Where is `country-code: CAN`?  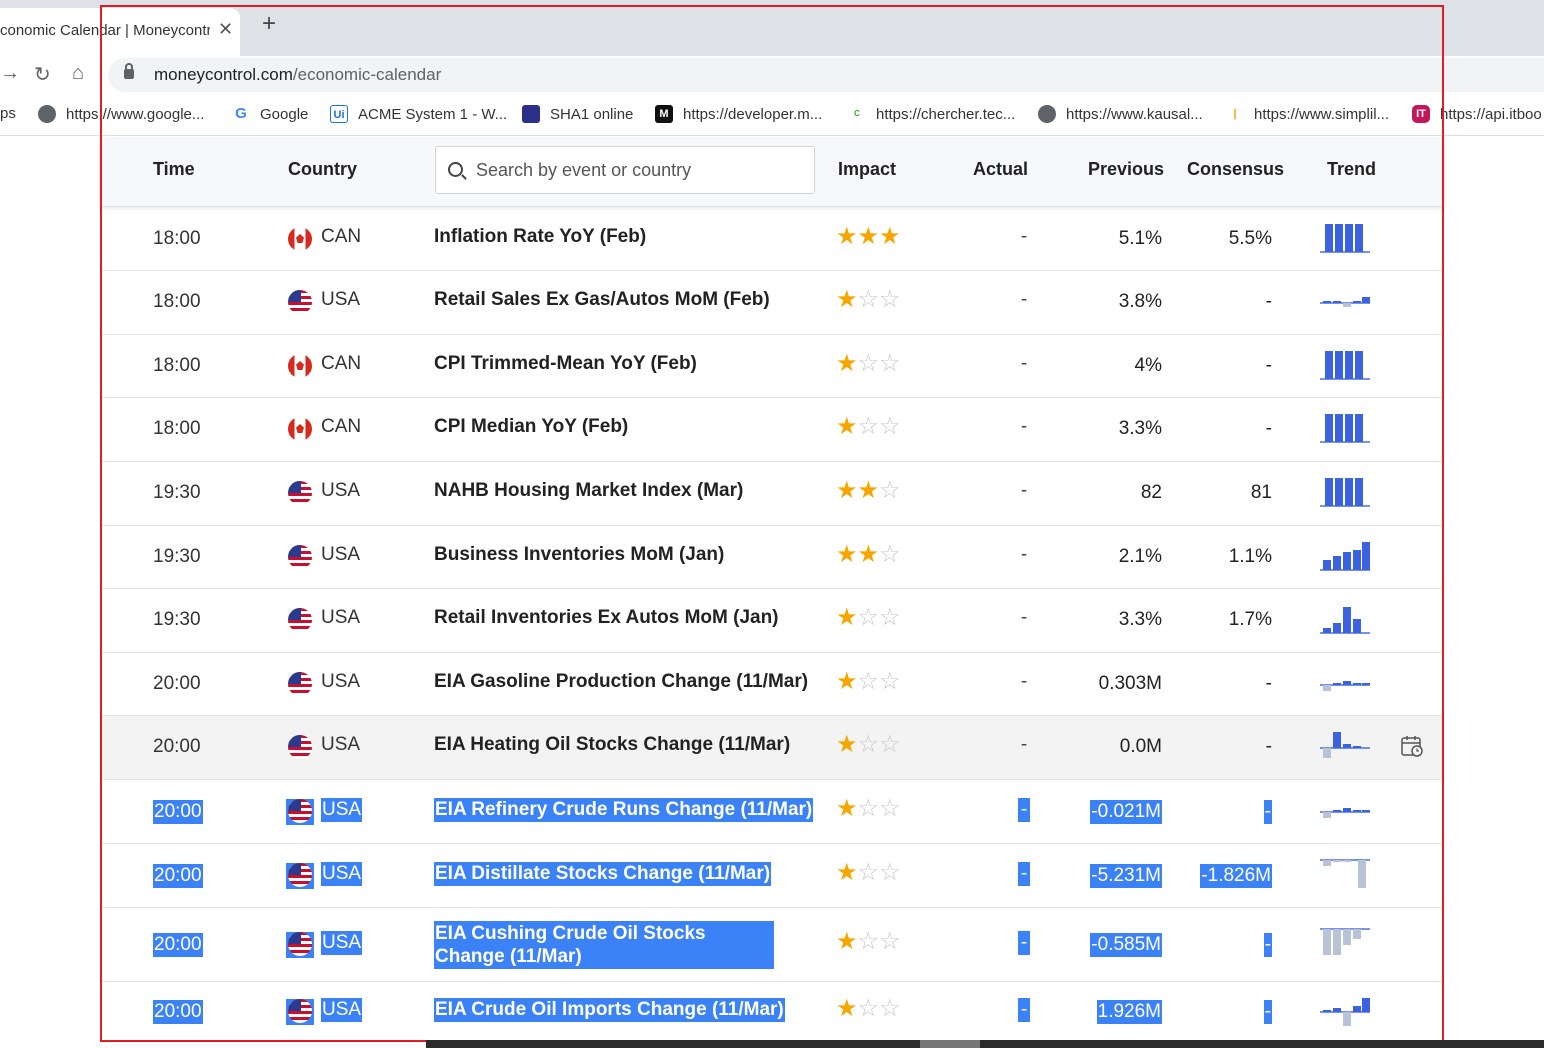
country-code: CAN is located at coordinates (341, 363).